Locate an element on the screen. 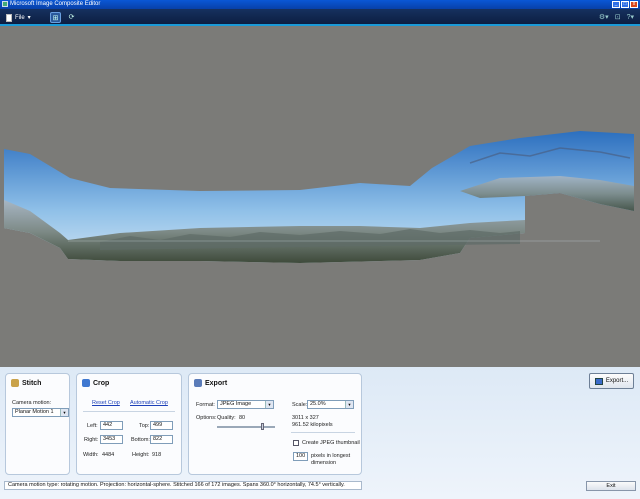  crop-width-value: 4484 is located at coordinates (108, 455).